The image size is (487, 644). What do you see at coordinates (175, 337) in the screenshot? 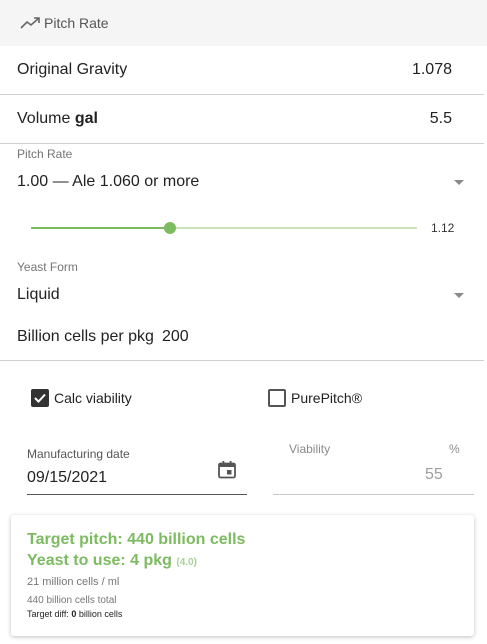
I see `billion-cells-value: 200` at bounding box center [175, 337].